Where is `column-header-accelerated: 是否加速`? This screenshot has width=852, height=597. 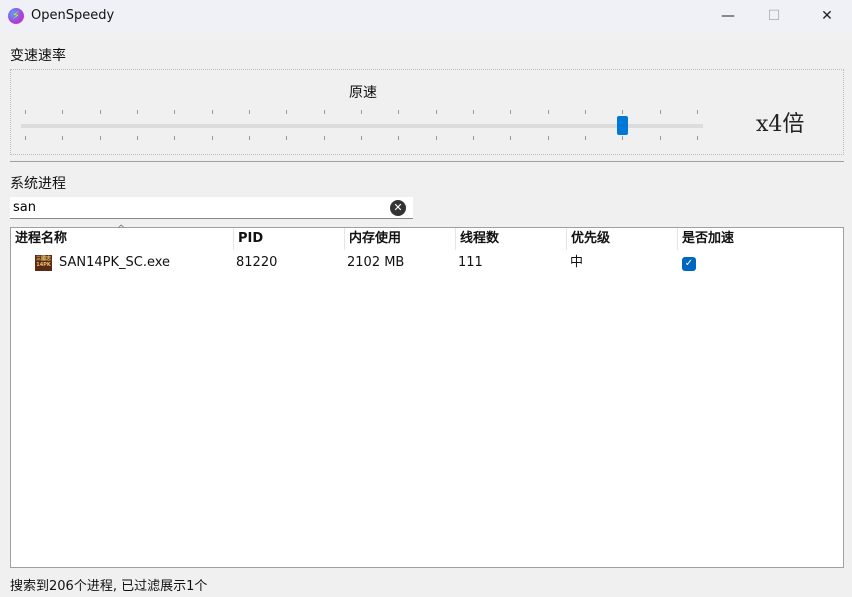
column-header-accelerated: 是否加速 is located at coordinates (760, 239).